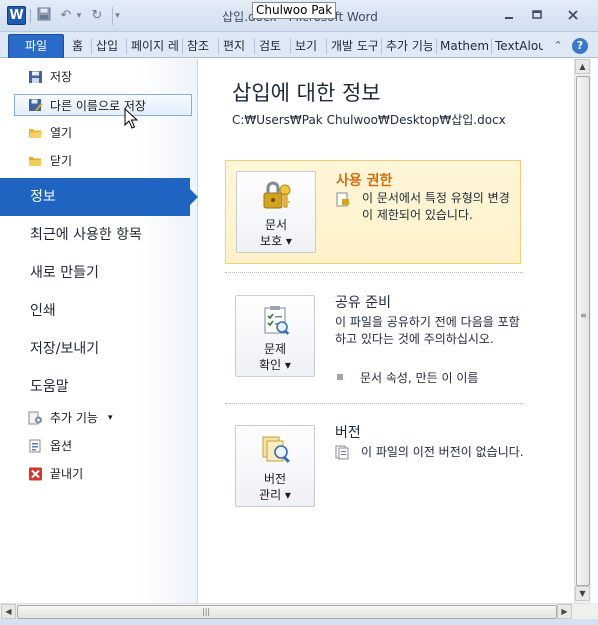 This screenshot has height=625, width=598. What do you see at coordinates (340, 377) in the screenshot?
I see `bullet-marker` at bounding box center [340, 377].